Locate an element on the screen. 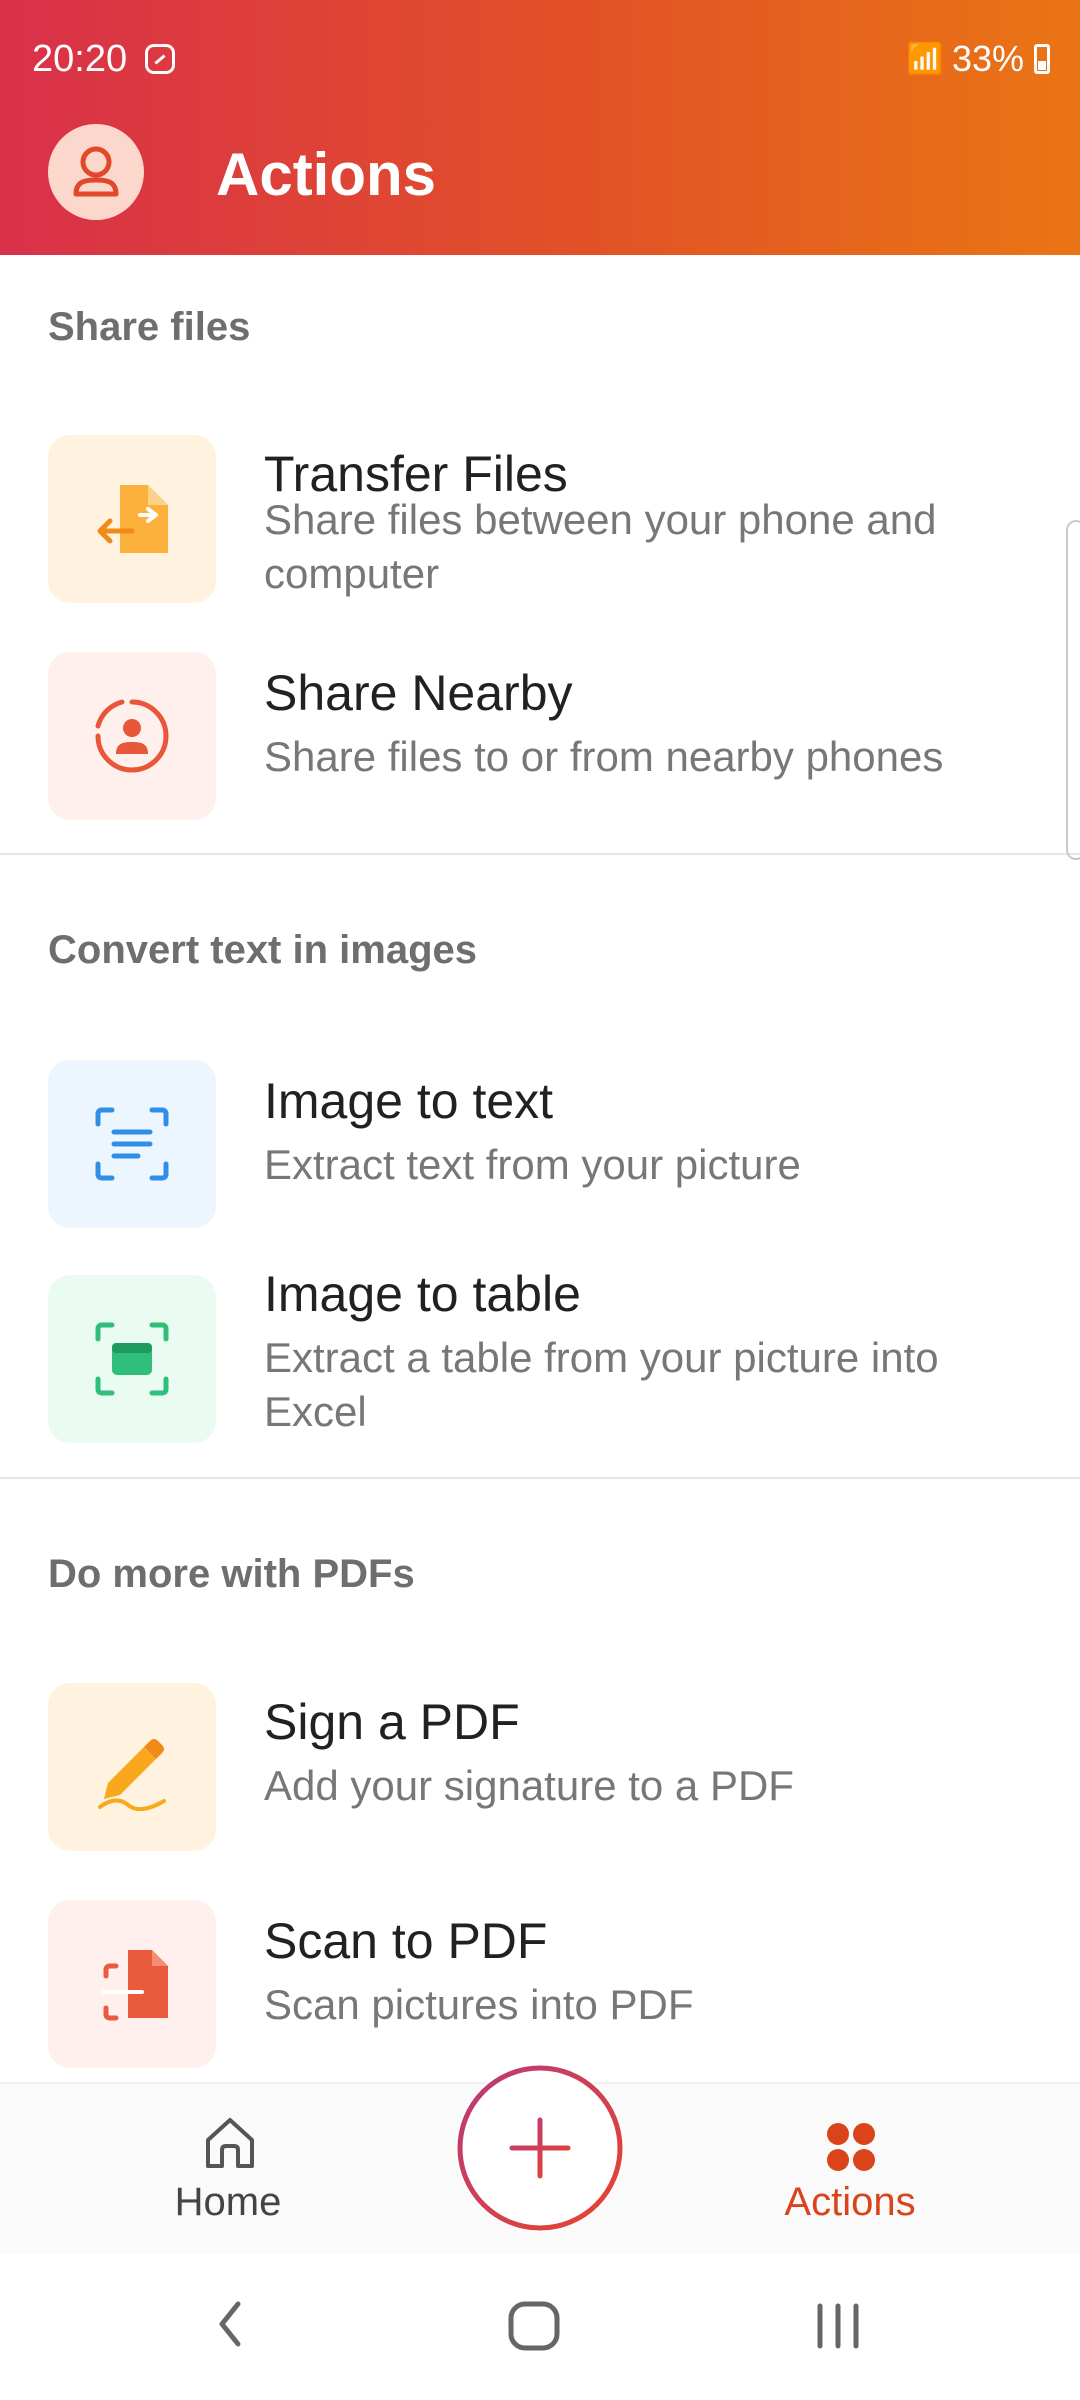  home-system-icon is located at coordinates (535, 2326).